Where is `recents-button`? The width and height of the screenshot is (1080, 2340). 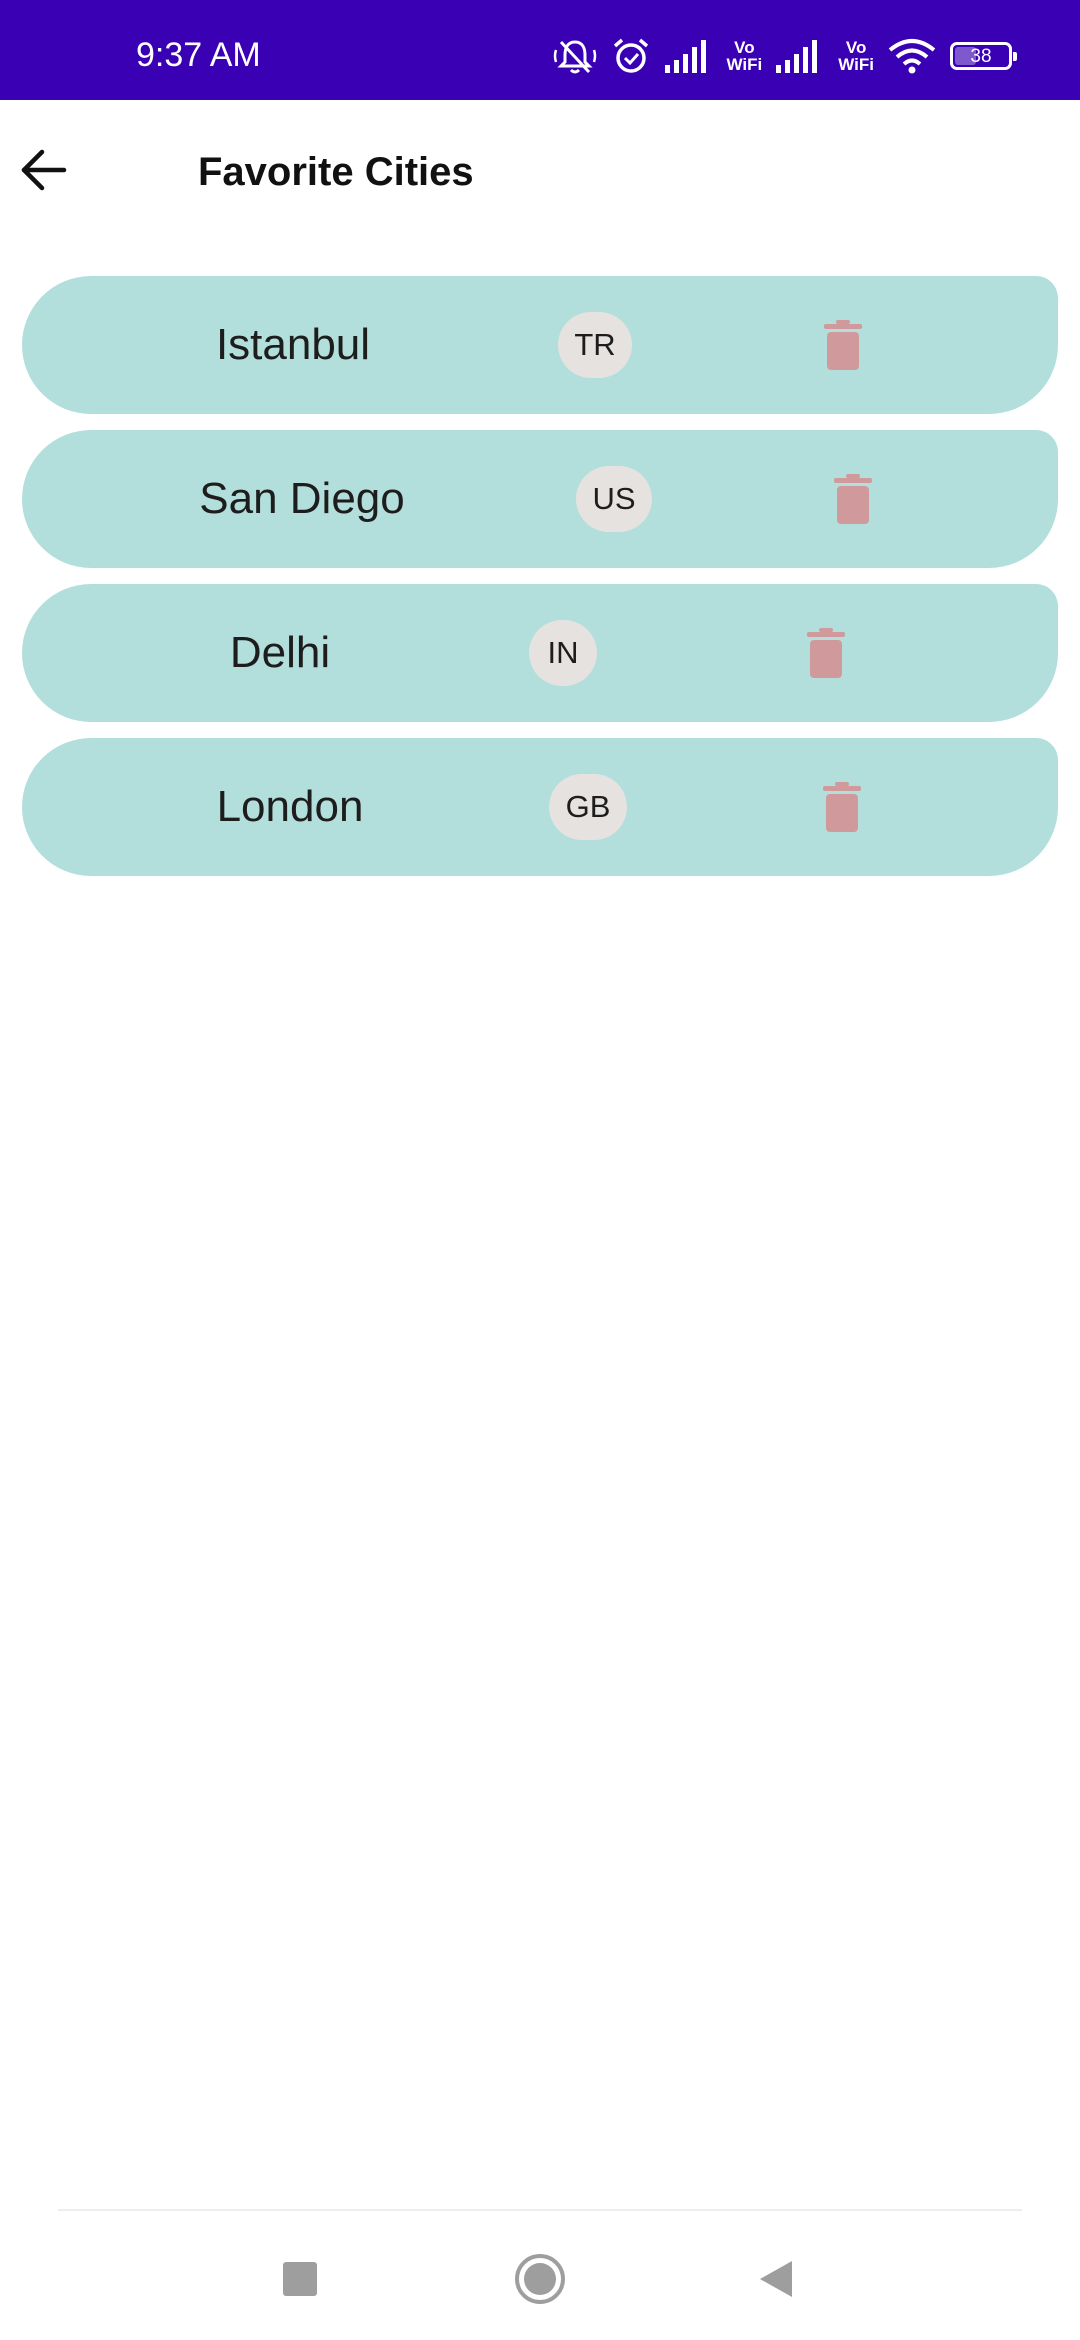
recents-button is located at coordinates (300, 2279).